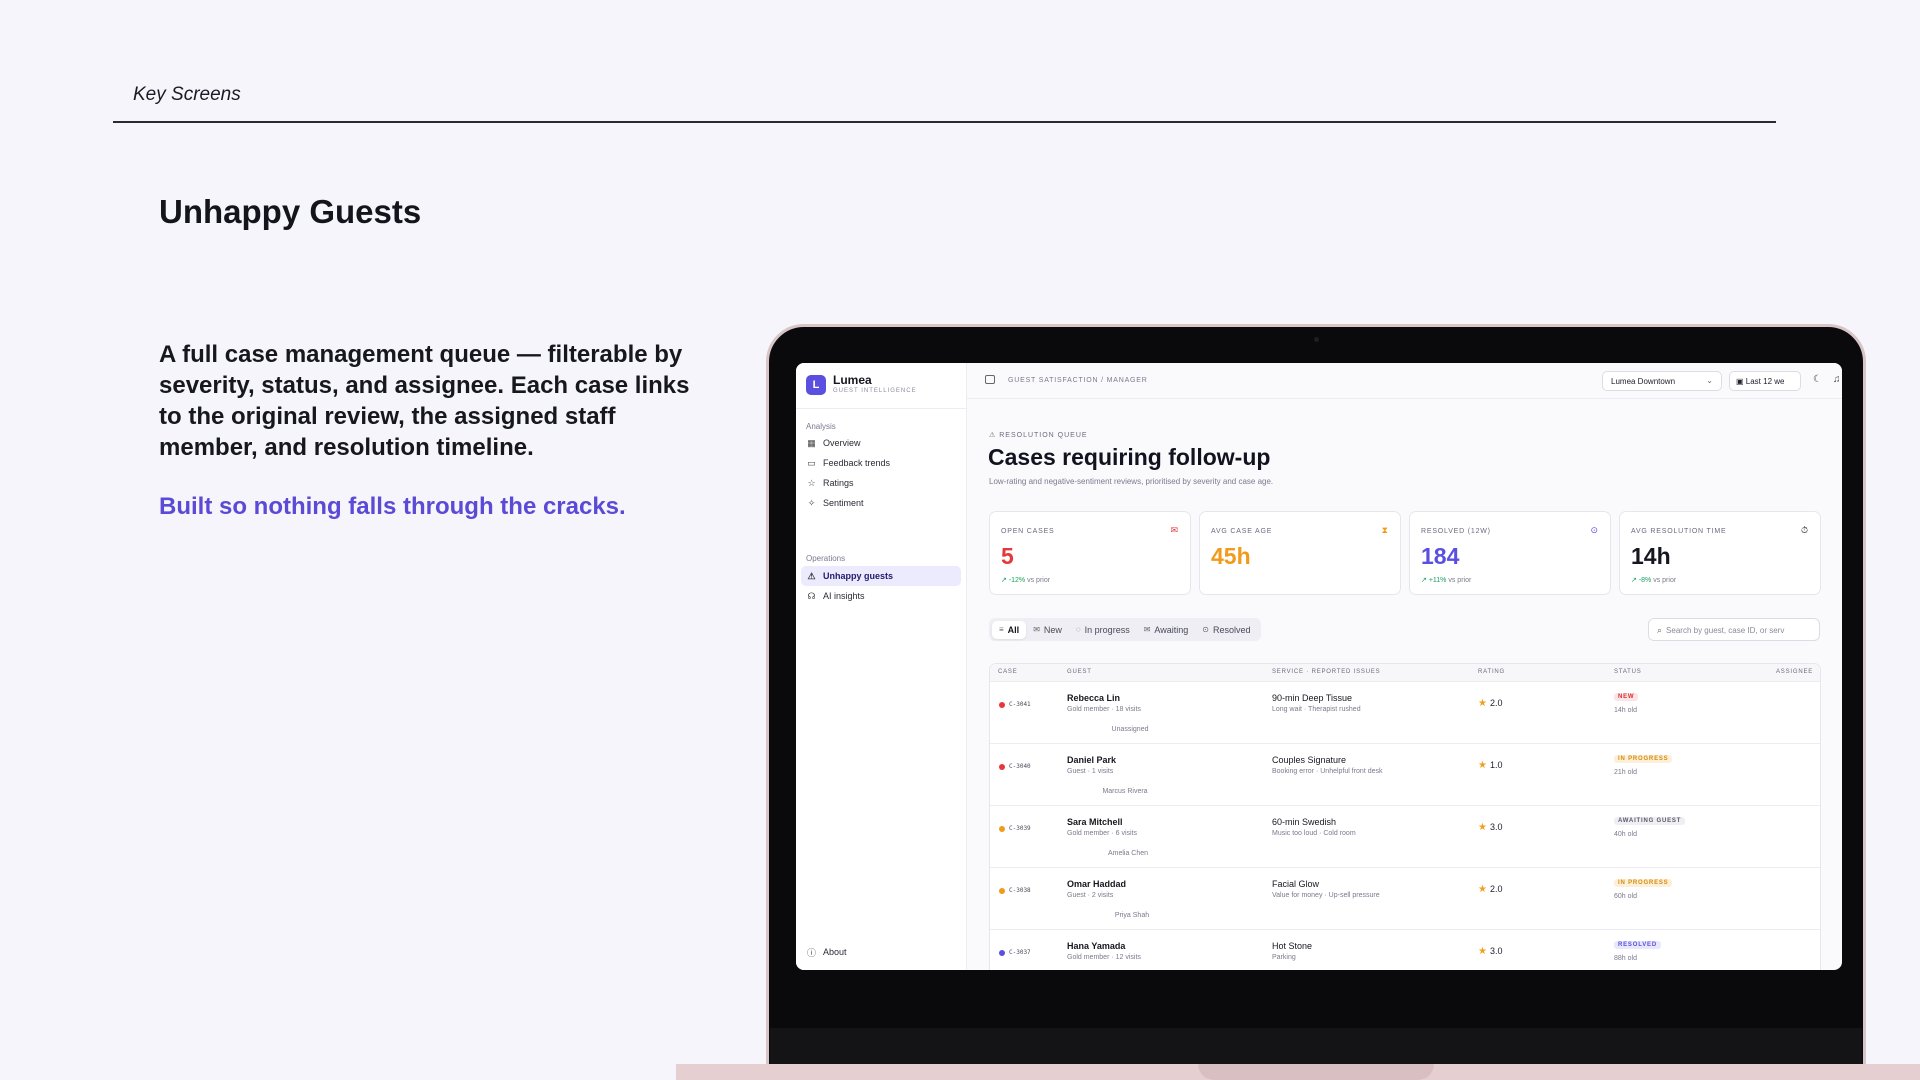  What do you see at coordinates (826, 558) in the screenshot?
I see `nav-section-operations: Operations` at bounding box center [826, 558].